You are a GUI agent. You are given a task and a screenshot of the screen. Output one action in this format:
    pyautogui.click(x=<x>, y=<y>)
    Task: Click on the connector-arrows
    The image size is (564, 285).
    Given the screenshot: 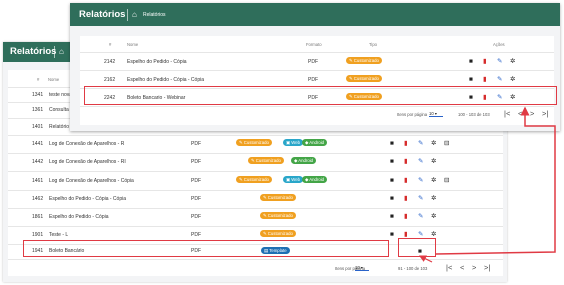 What is the action you would take?
    pyautogui.click(x=487, y=184)
    